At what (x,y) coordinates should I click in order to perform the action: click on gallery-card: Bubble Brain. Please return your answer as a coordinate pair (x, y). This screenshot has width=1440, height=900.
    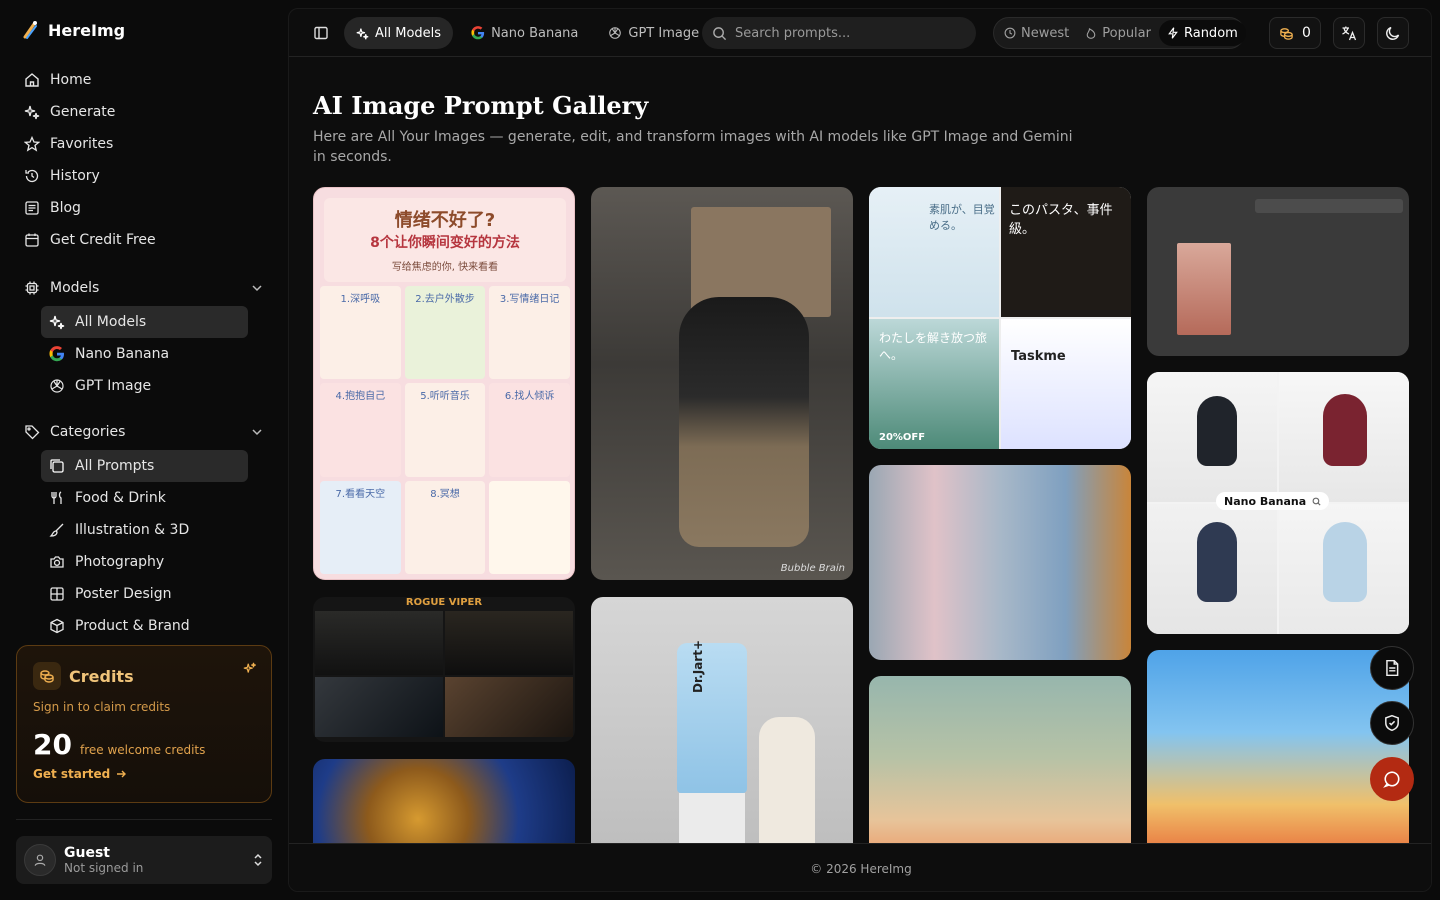
    Looking at the image, I should click on (722, 383).